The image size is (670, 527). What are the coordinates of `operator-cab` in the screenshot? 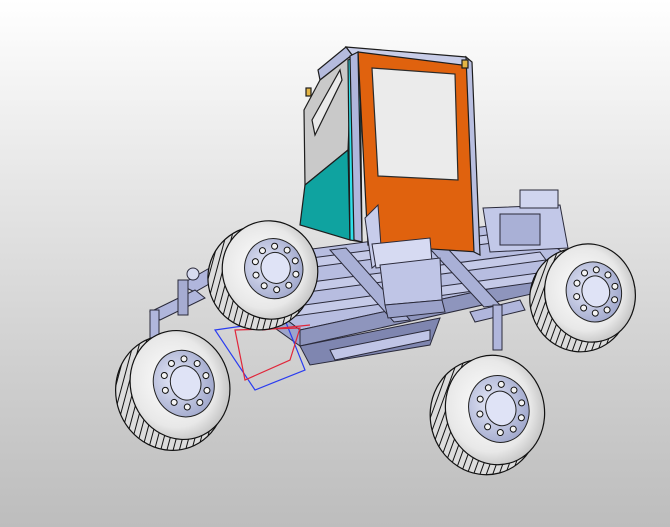 It's located at (390, 151).